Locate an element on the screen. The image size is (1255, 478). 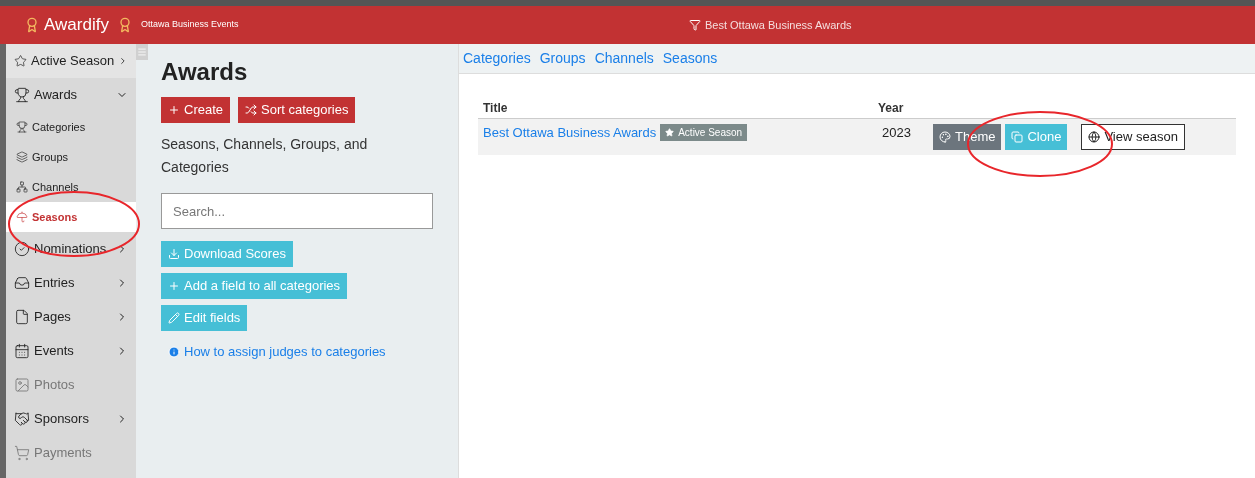
menu-icon is located at coordinates (142, 52).